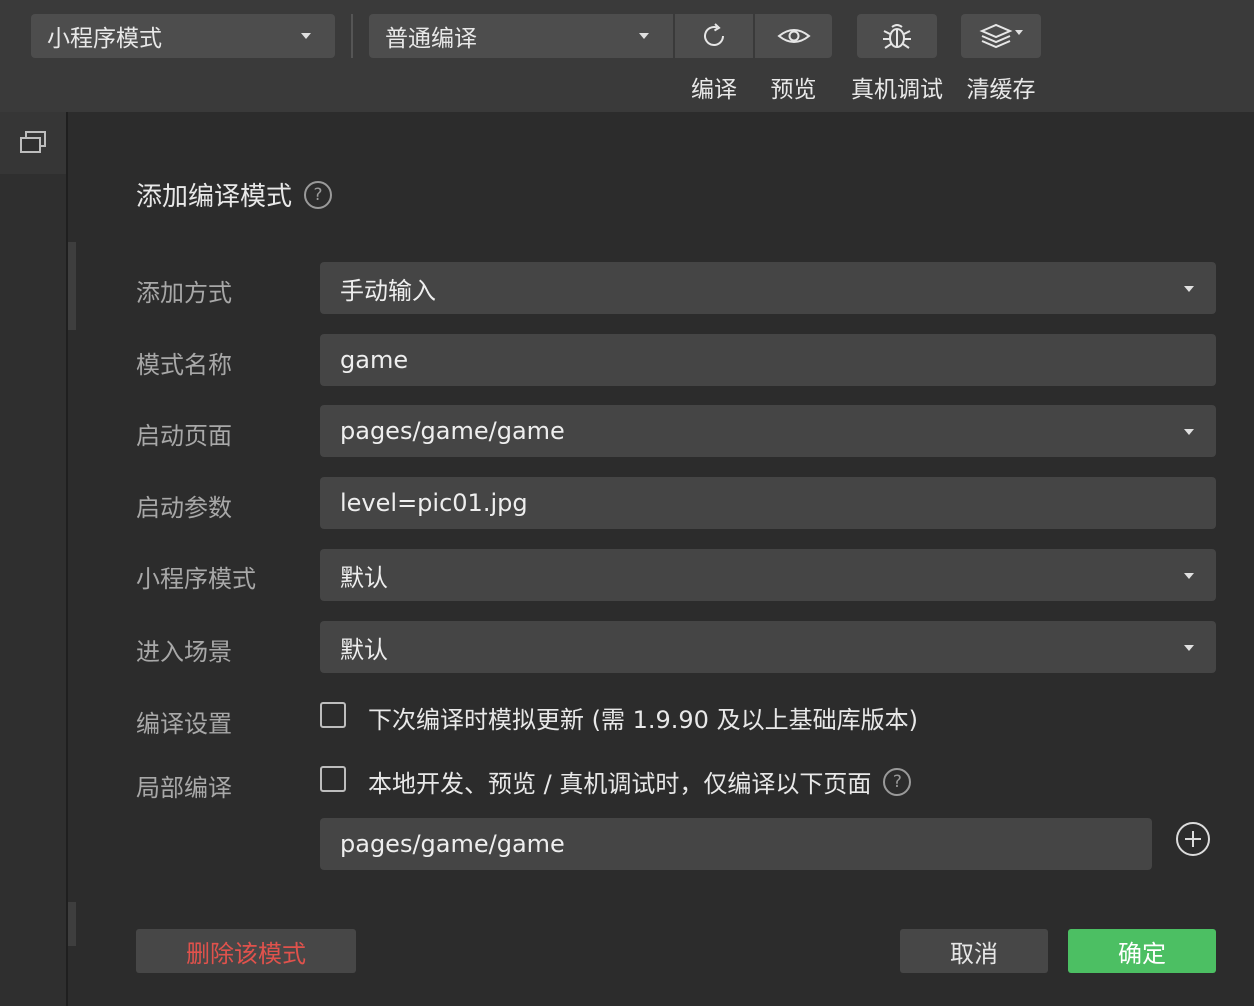 Image resolution: width=1254 pixels, height=1006 pixels. What do you see at coordinates (184, 724) in the screenshot?
I see `compile-settings-label: 编译设置` at bounding box center [184, 724].